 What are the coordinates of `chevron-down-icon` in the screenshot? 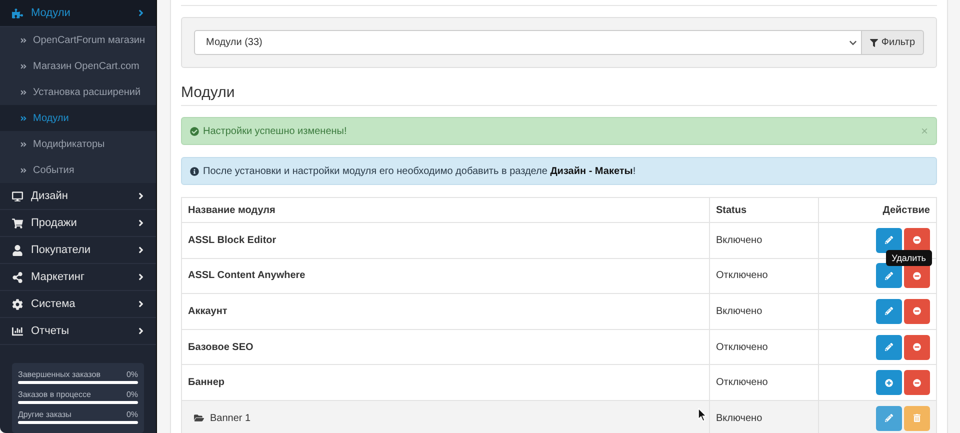 It's located at (853, 42).